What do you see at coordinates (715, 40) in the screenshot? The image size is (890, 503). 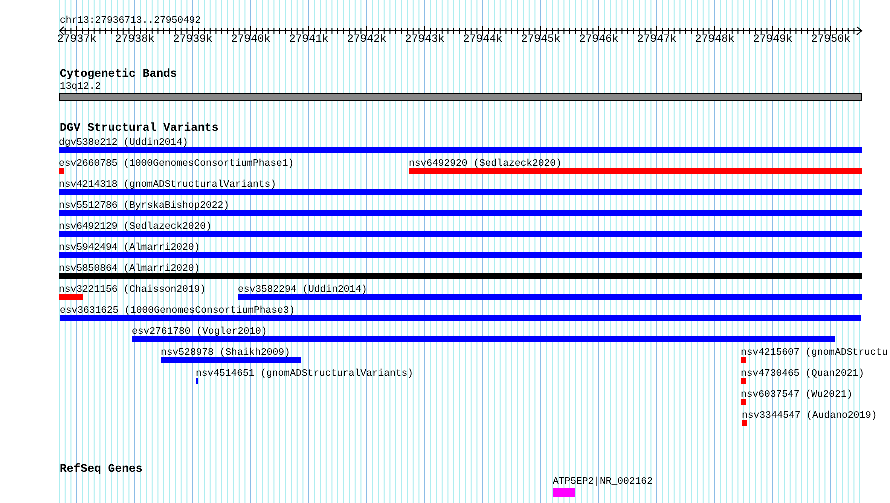 I see `scale-label: 27948k` at bounding box center [715, 40].